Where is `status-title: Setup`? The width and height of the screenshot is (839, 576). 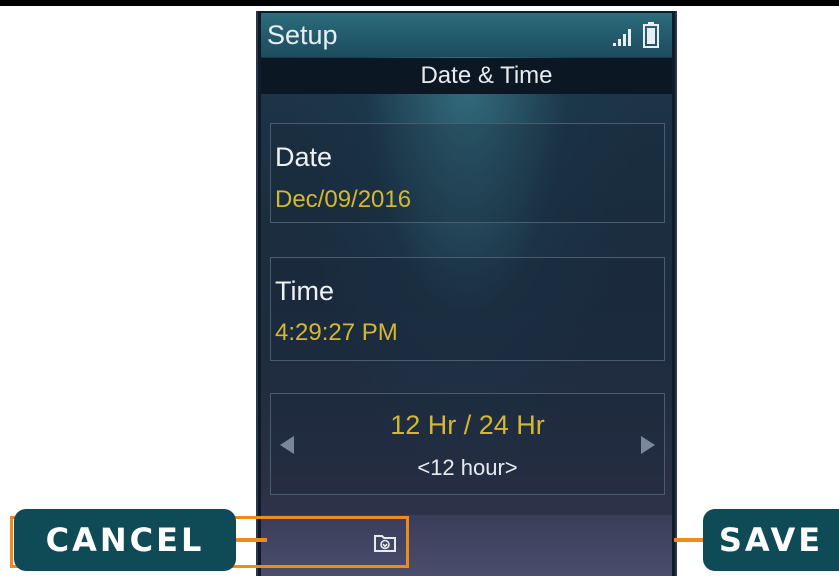 status-title: Setup is located at coordinates (302, 35).